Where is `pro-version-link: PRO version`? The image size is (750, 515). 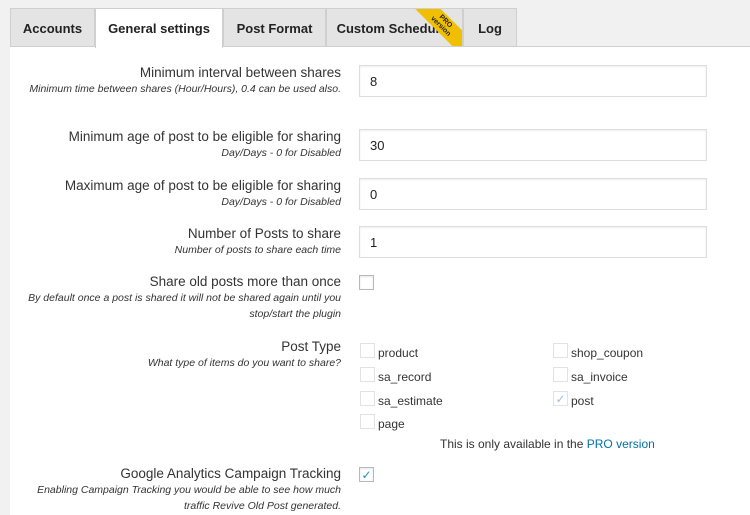
pro-version-link: PRO version is located at coordinates (621, 444).